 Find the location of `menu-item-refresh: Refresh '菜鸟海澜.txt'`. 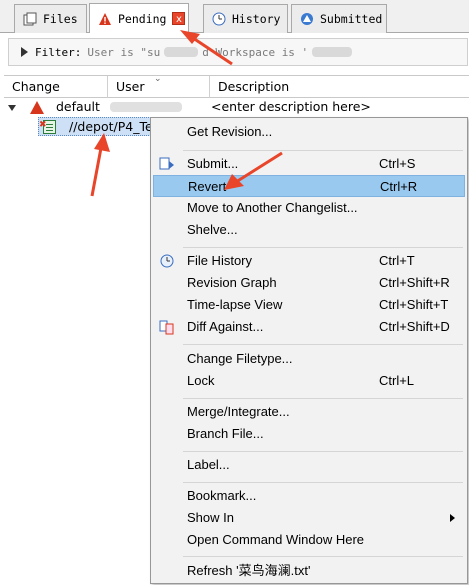

menu-item-refresh: Refresh '菜鸟海澜.txt' is located at coordinates (309, 571).